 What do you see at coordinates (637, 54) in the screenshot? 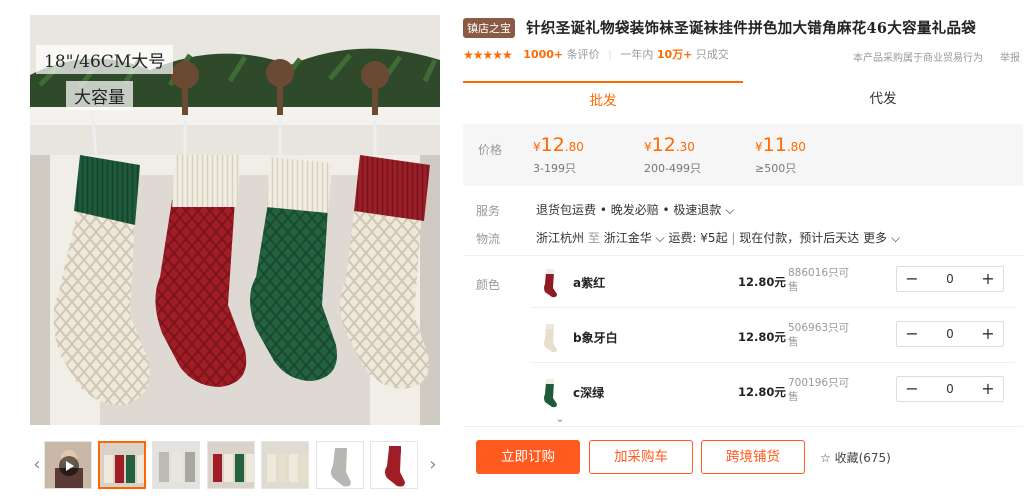
I see `period-label: 一年内` at bounding box center [637, 54].